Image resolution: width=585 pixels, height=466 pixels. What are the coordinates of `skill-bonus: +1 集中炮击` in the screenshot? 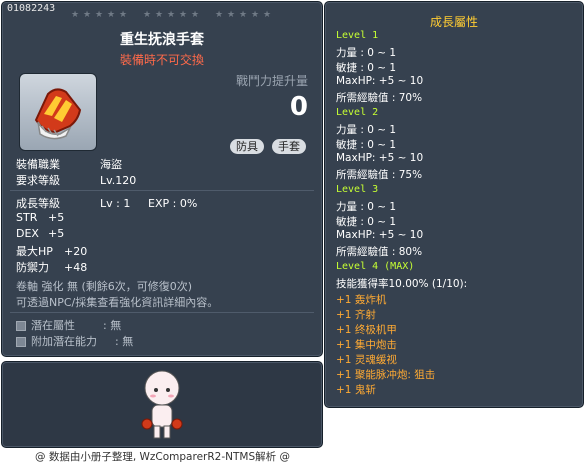 It's located at (366, 345).